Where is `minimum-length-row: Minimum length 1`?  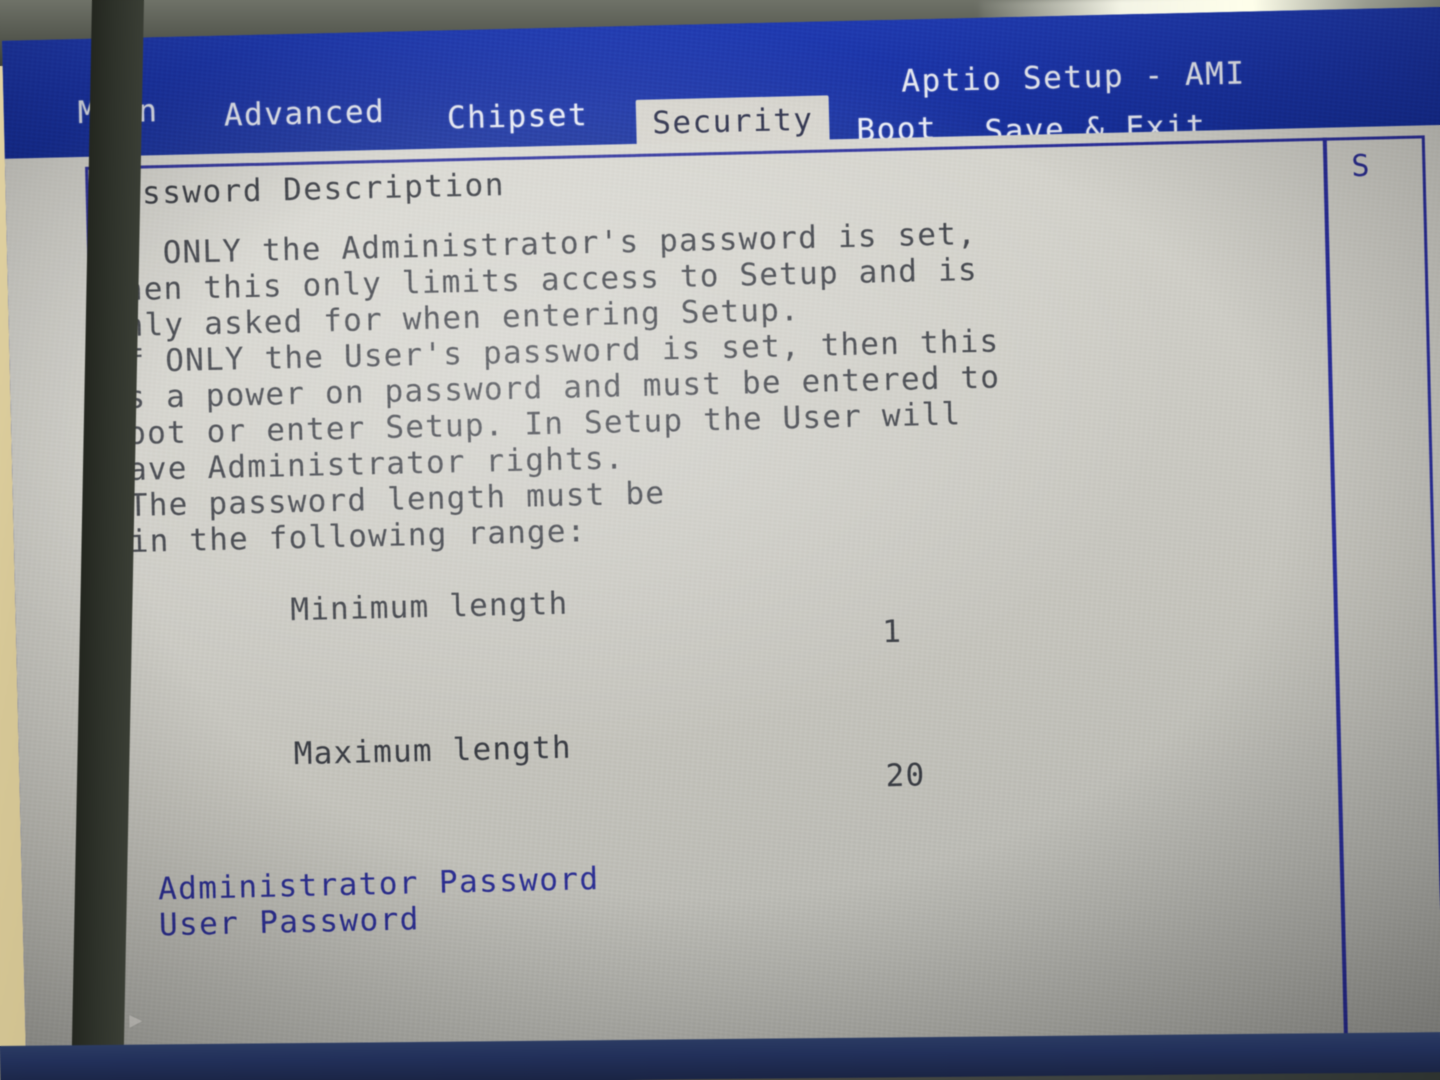 minimum-length-row: Minimum length 1 is located at coordinates (711, 618).